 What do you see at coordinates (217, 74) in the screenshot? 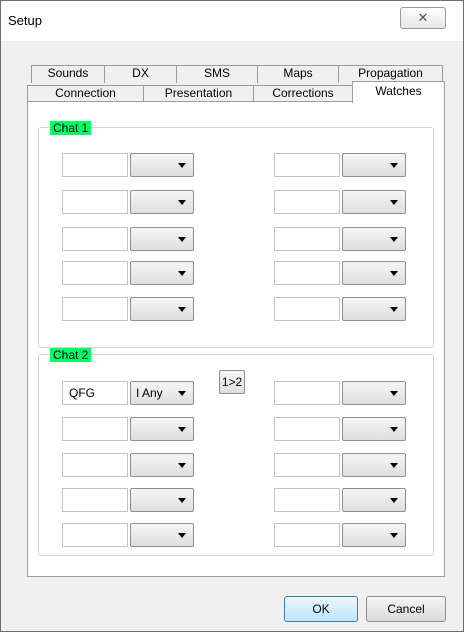
I see `tab-sms: SMS` at bounding box center [217, 74].